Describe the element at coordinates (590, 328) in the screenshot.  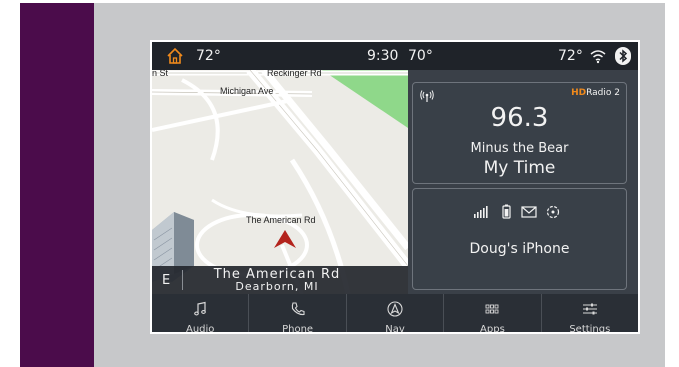
I see `nav-settings-label: Settings` at that location.